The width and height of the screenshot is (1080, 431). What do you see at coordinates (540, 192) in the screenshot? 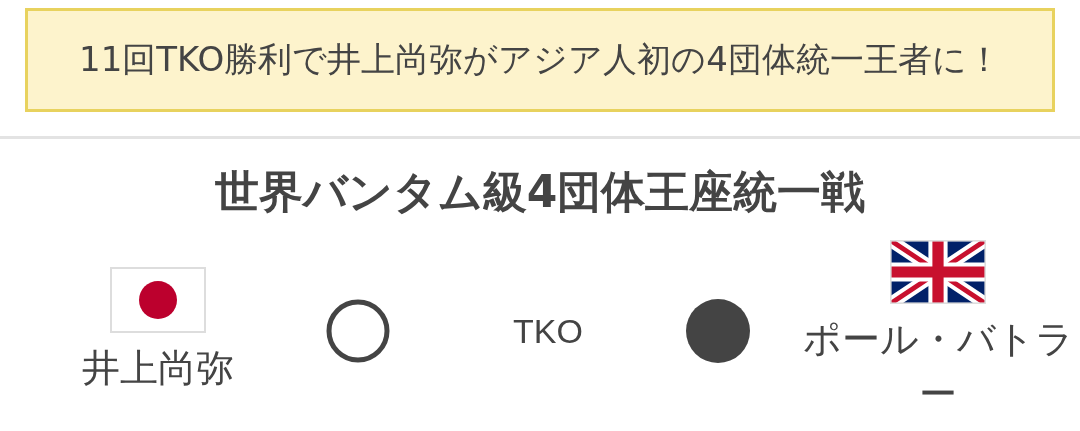
I see `bout-title: 世界バンタム級4団体王座統一戦` at bounding box center [540, 192].